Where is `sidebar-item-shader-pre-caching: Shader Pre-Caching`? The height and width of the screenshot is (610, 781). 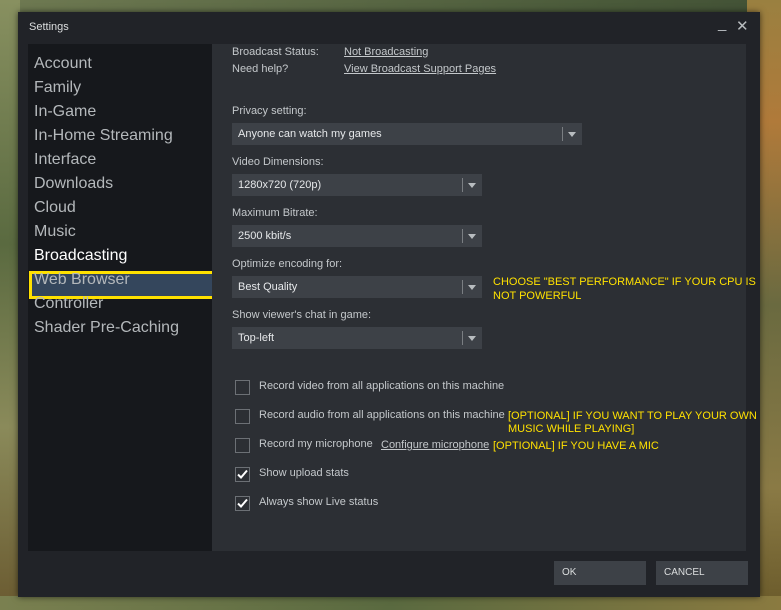
sidebar-item-shader-pre-caching: Shader Pre-Caching is located at coordinates (106, 328).